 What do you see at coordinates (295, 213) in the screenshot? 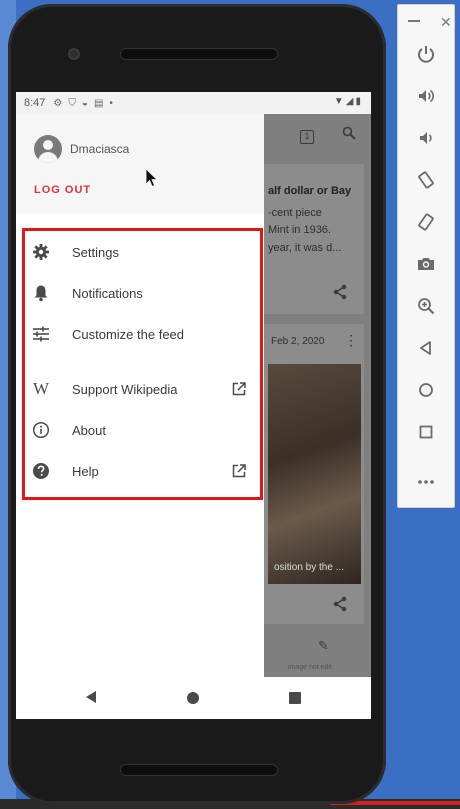
I see `card-text-line: -cent piece` at bounding box center [295, 213].